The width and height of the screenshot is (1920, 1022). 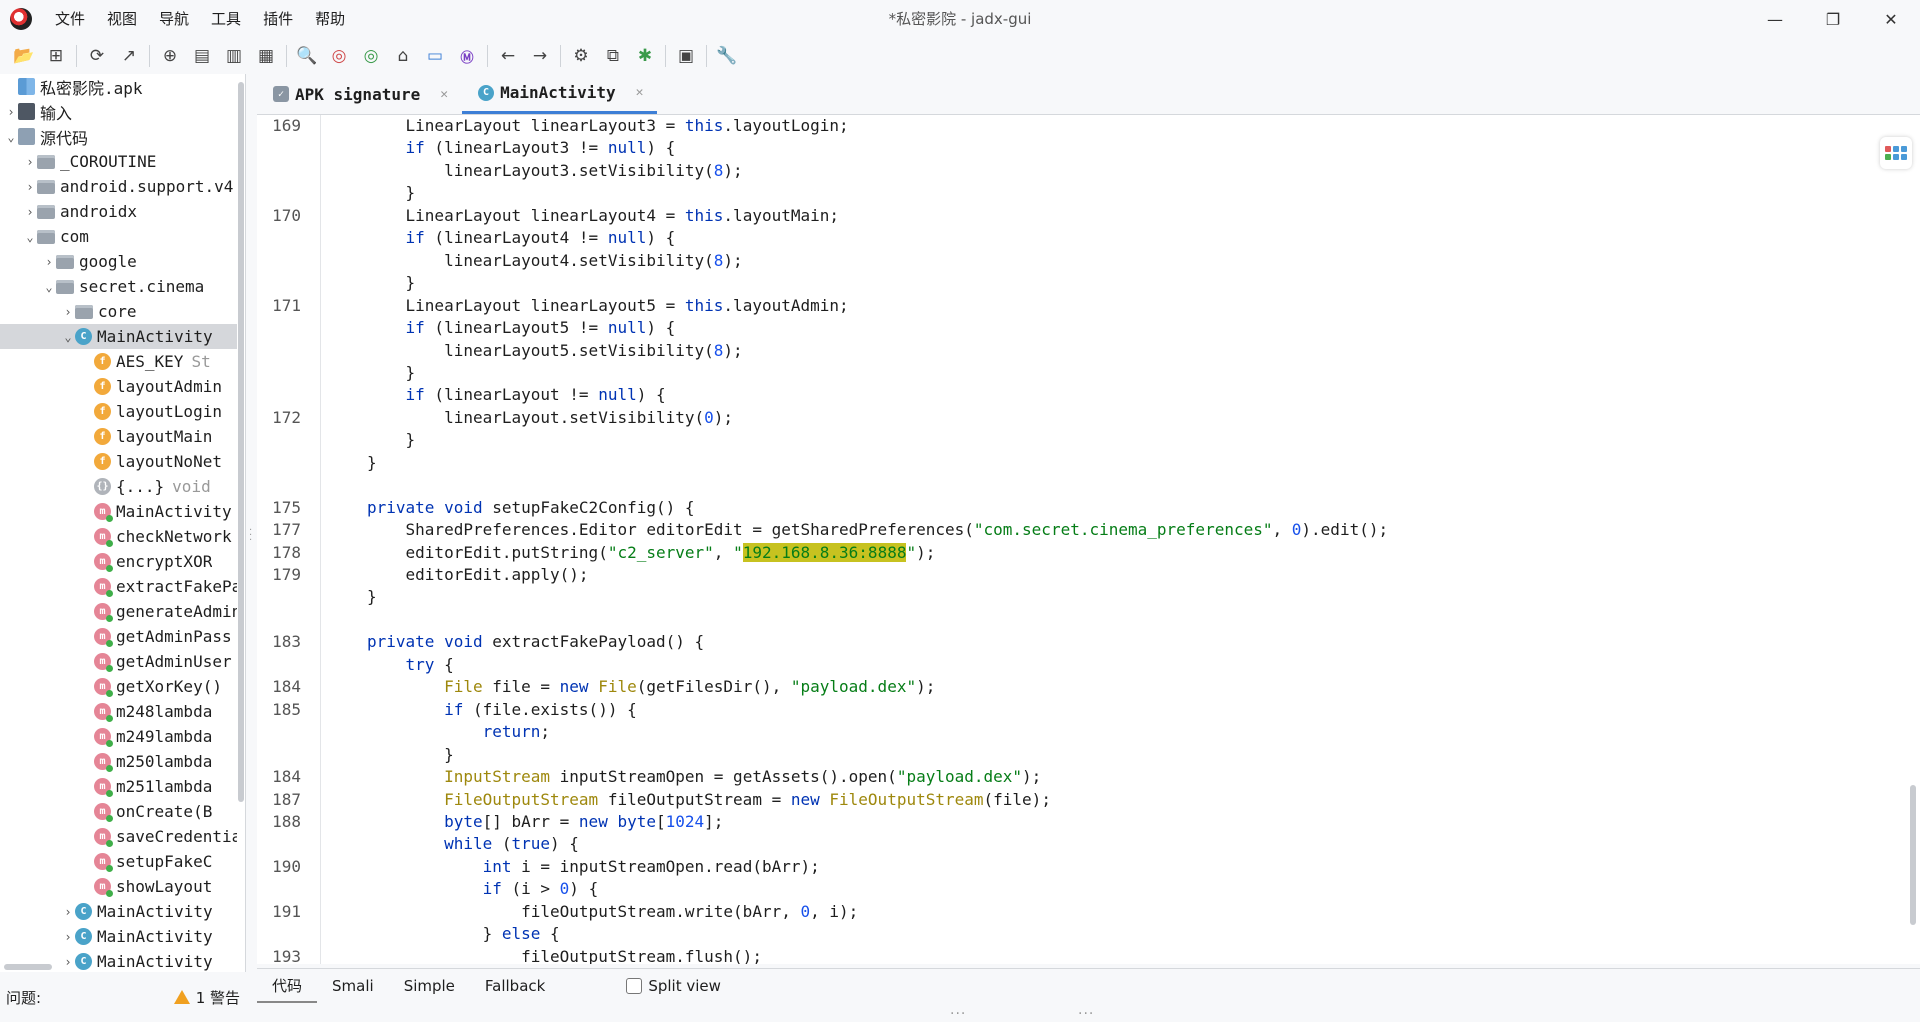 I want to click on tree-item: m getAdminPass, so click(x=119, y=636).